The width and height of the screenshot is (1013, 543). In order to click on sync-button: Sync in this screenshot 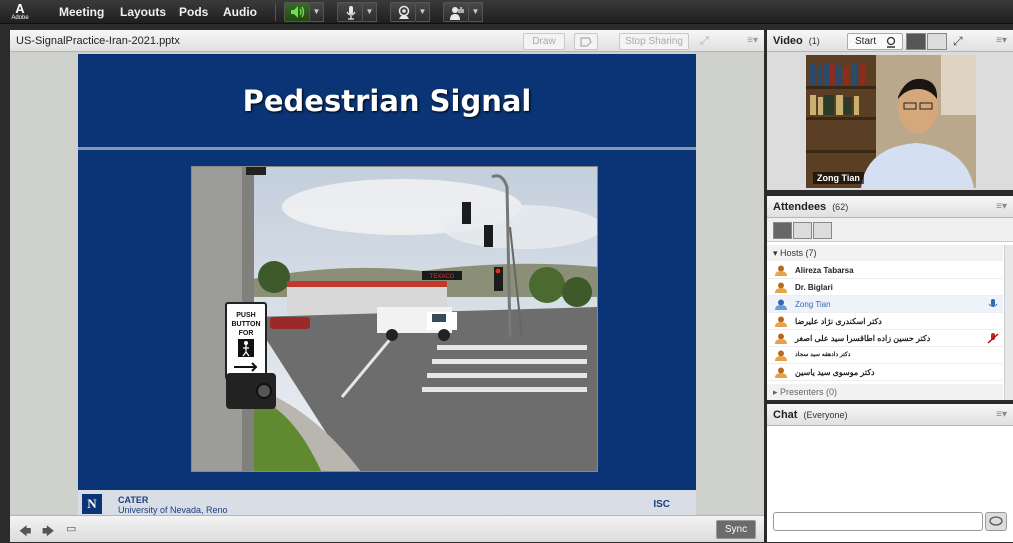, I will do `click(736, 529)`.